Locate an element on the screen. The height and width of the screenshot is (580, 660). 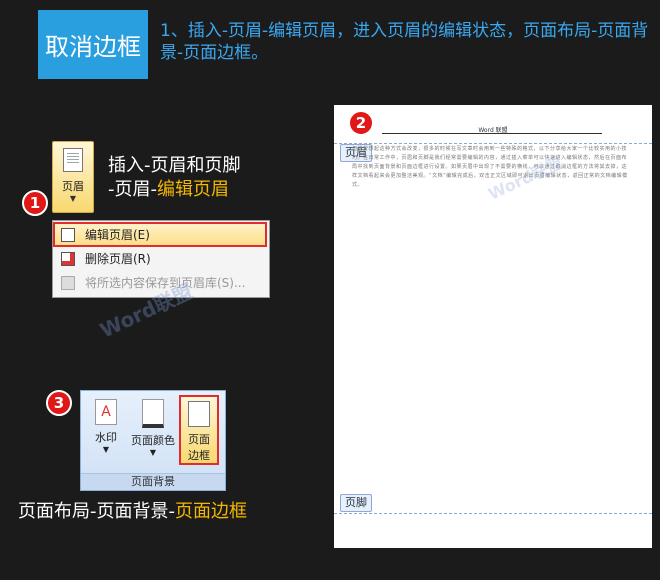
edit-header-icon is located at coordinates (68, 234).